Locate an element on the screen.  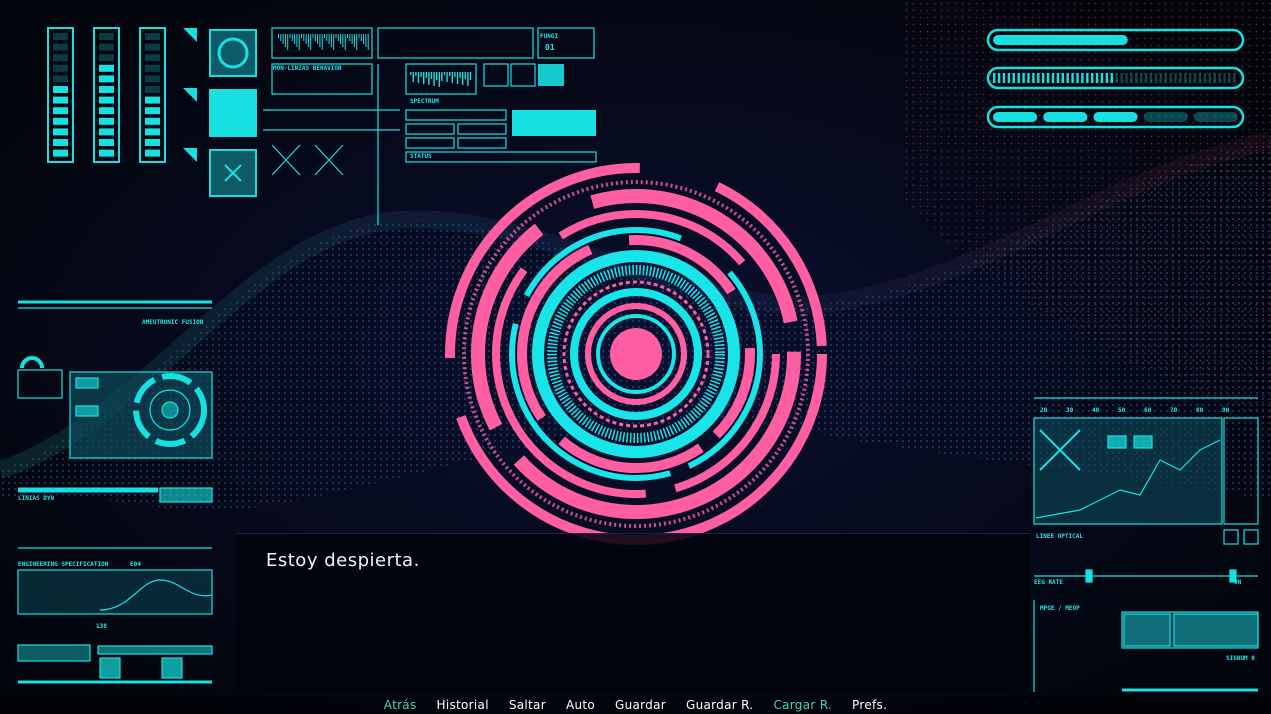
top-label-3: STATUS is located at coordinates (421, 156).